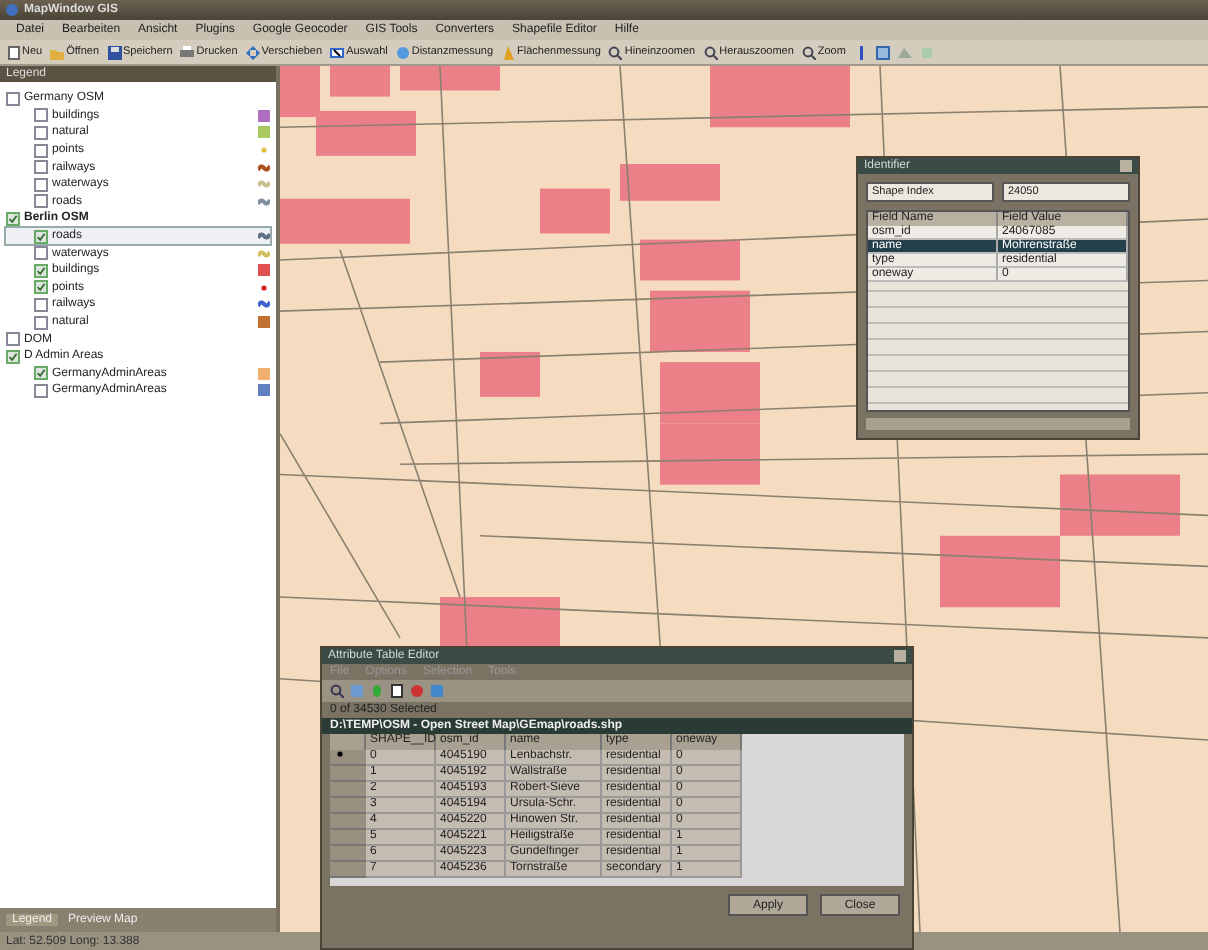  What do you see at coordinates (998, 424) in the screenshot?
I see `horizontal-scrollbar` at bounding box center [998, 424].